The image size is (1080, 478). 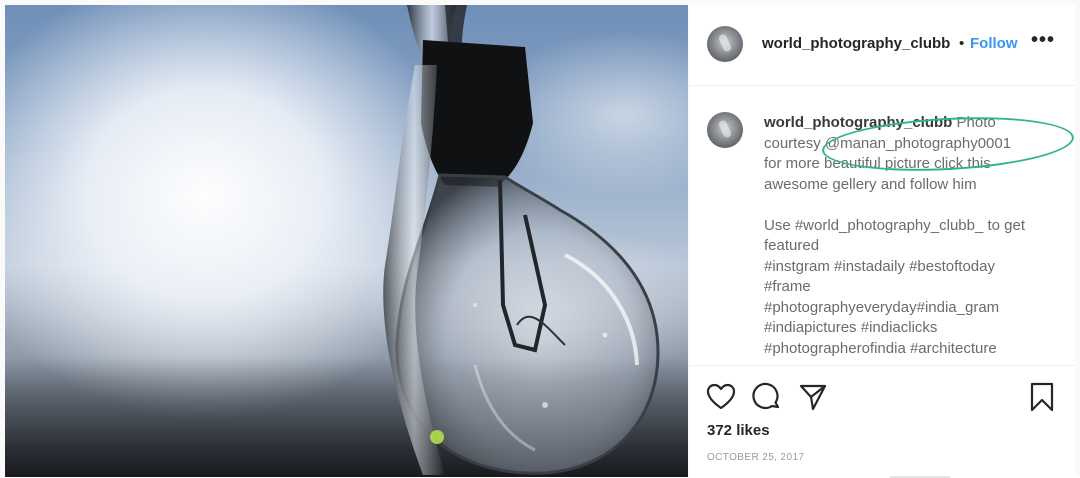 What do you see at coordinates (787, 286) in the screenshot?
I see `caption-line-8: #frame` at bounding box center [787, 286].